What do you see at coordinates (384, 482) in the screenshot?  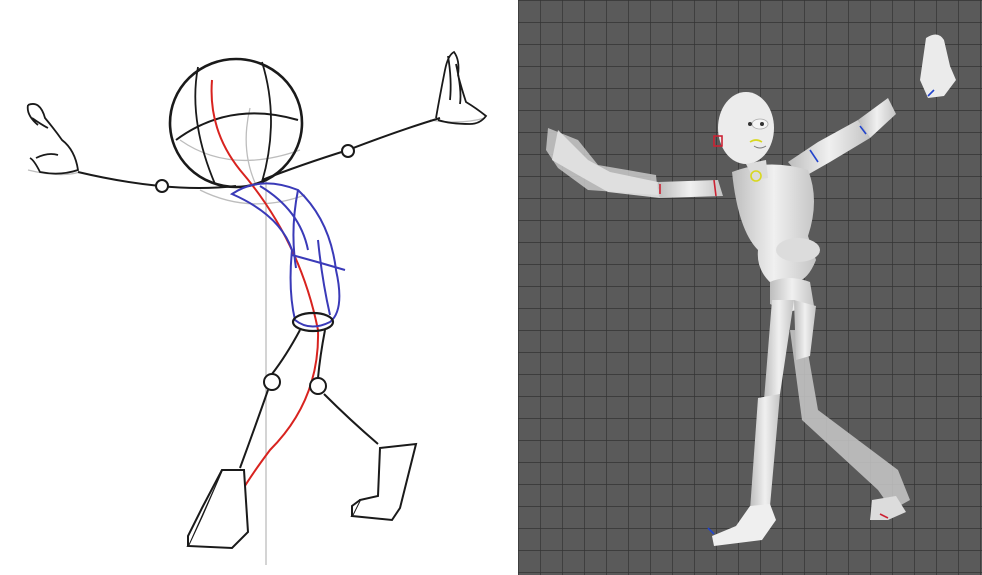 I see `foot-box-icon-right` at bounding box center [384, 482].